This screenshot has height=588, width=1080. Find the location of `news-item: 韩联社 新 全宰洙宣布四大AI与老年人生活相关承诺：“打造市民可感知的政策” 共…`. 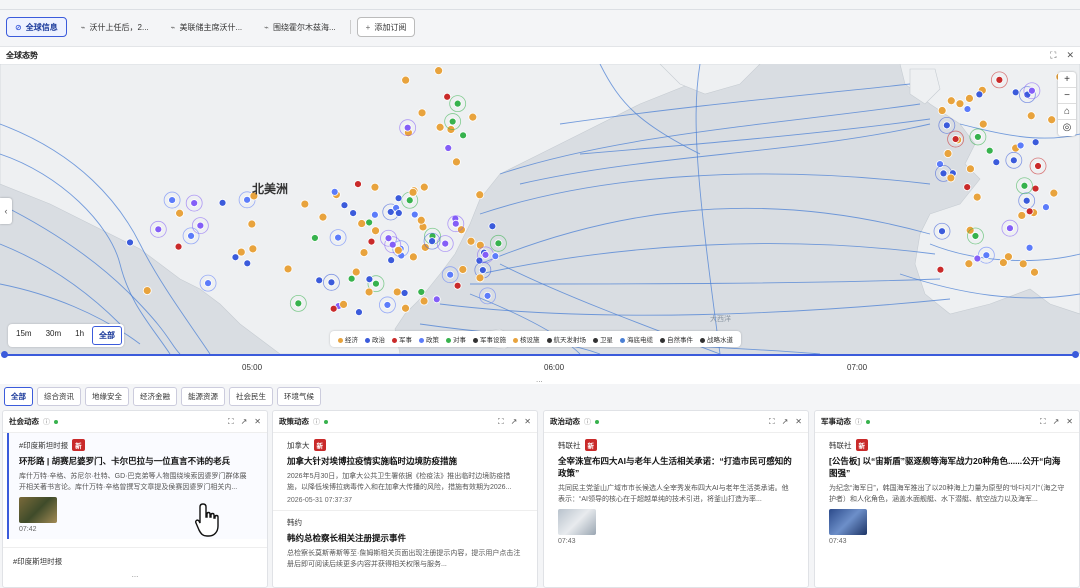

news-item: 韩联社 新 全宰洙宣布四大AI与老年人生活相关承诺：“打造市民可感知的政策” 共… is located at coordinates (676, 492).